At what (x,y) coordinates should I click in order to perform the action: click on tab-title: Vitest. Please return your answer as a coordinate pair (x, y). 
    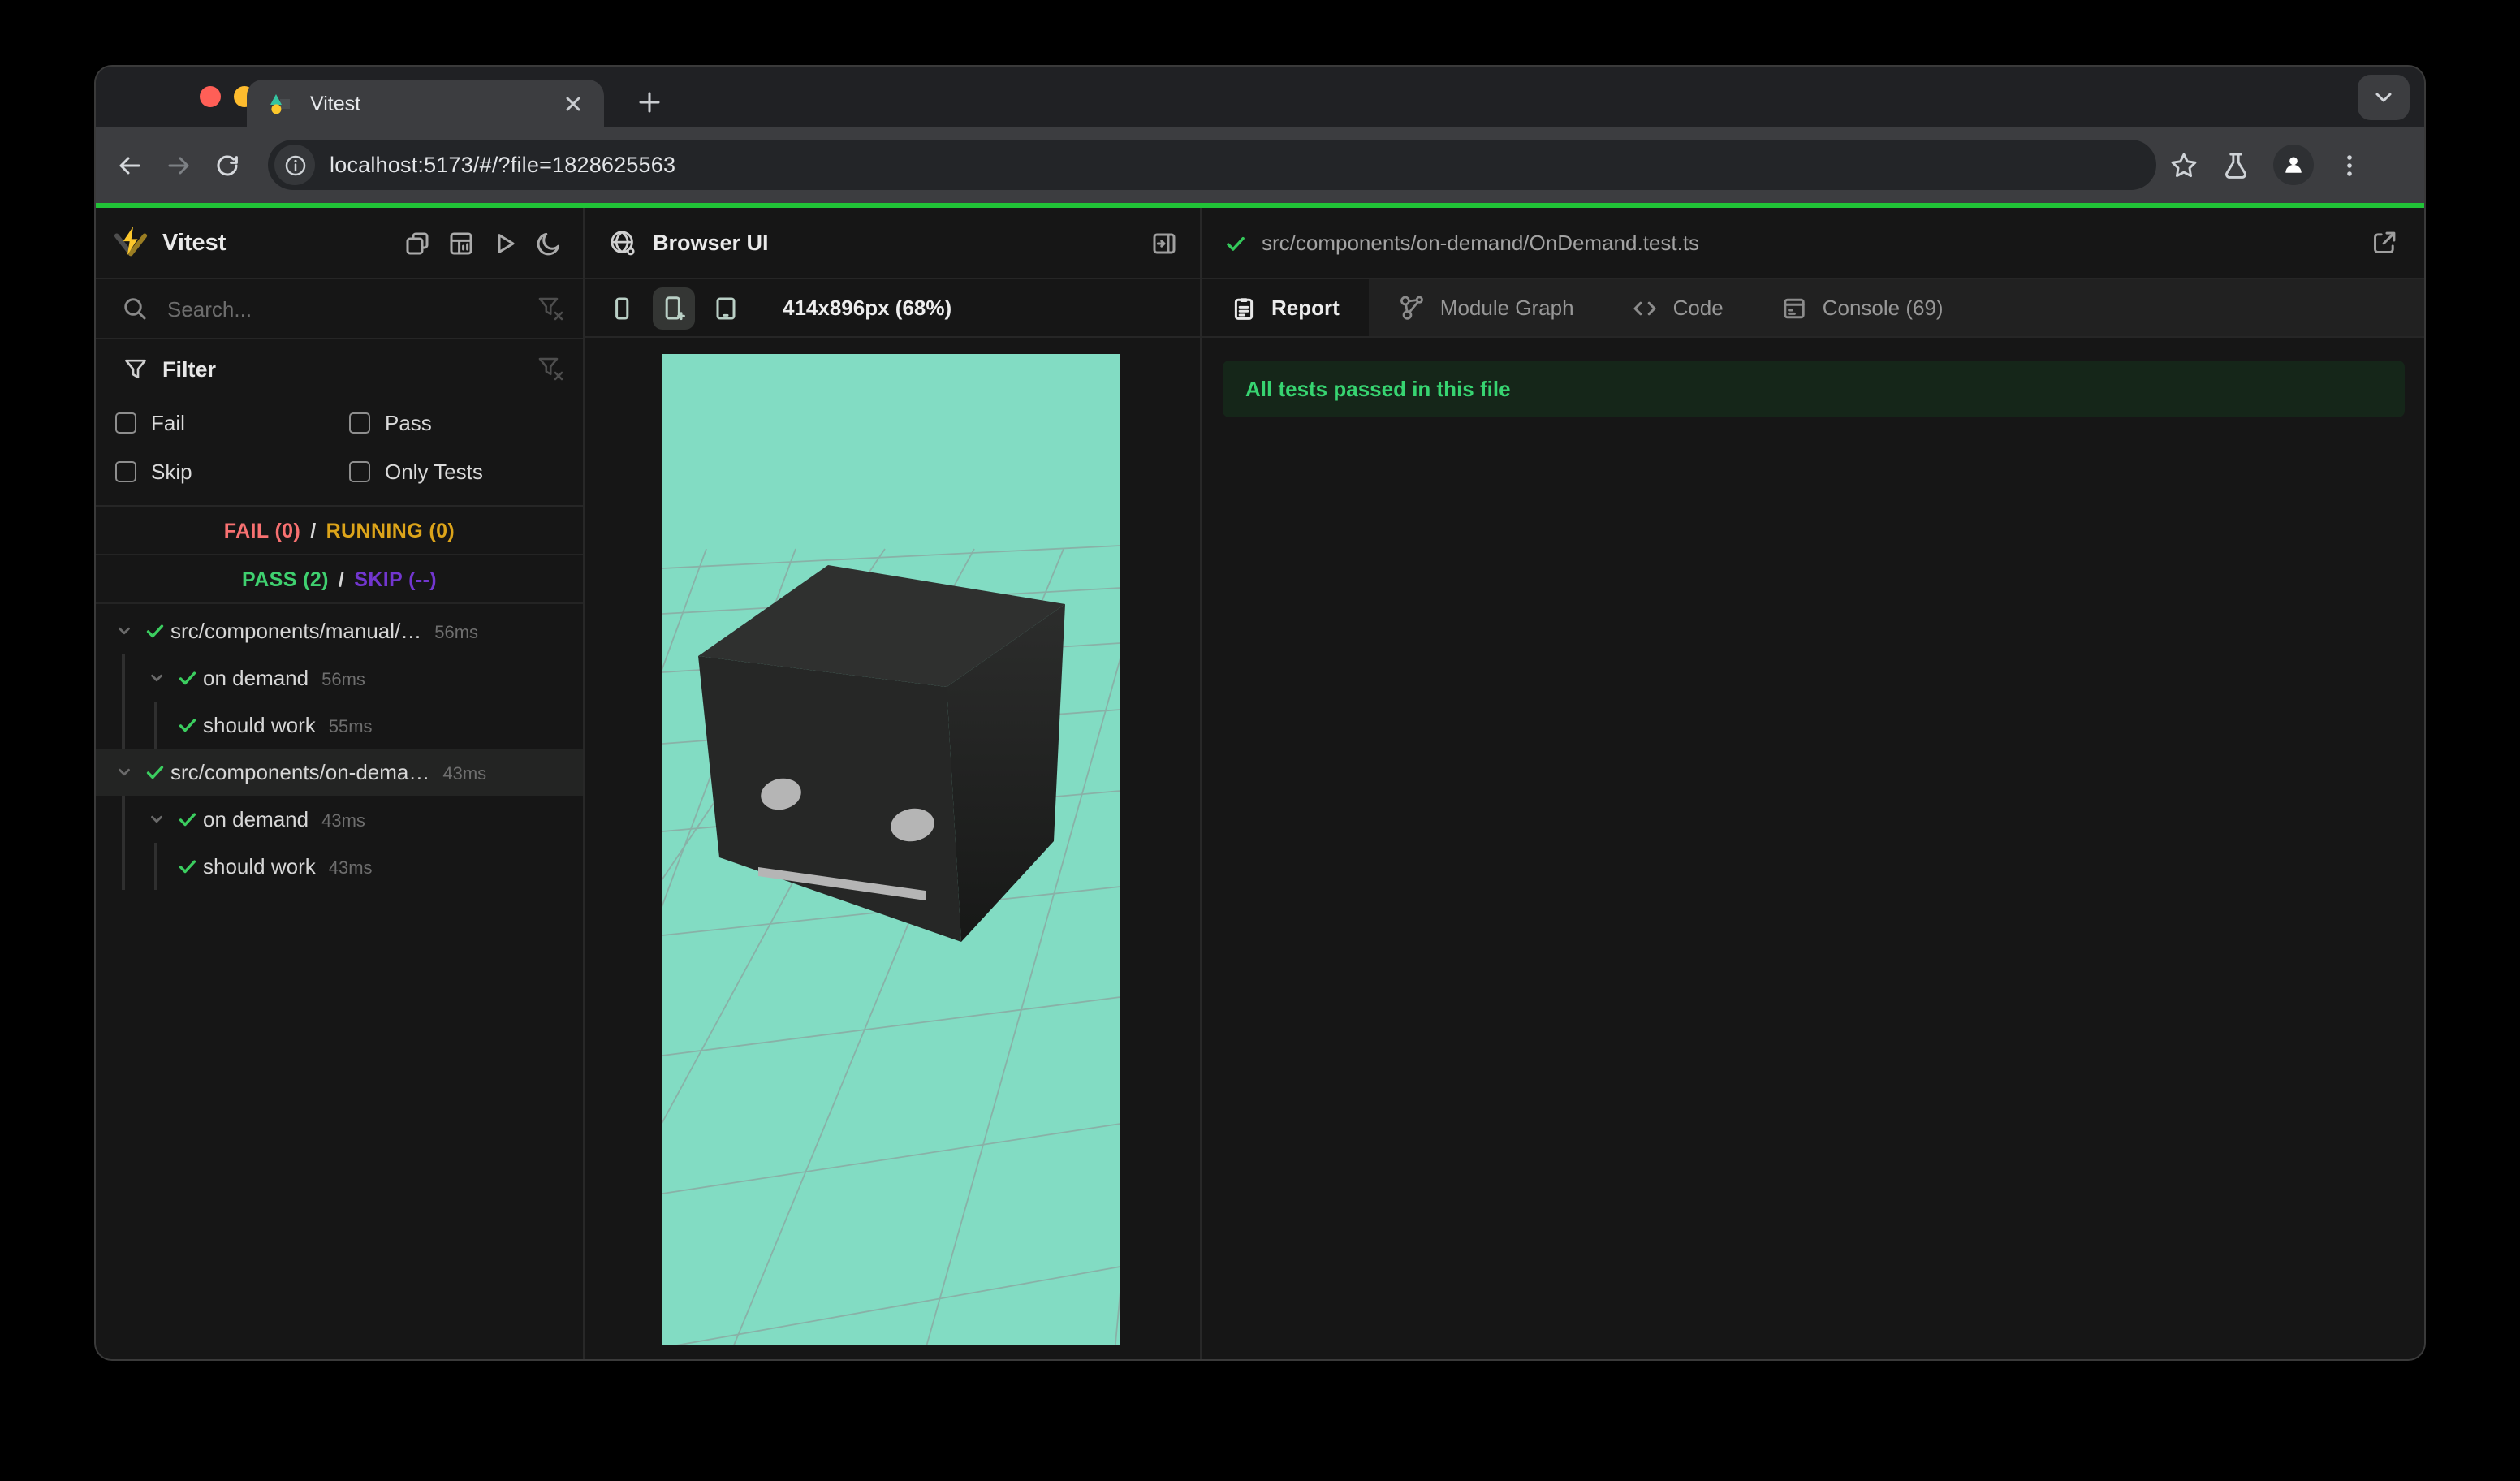
    Looking at the image, I should click on (336, 103).